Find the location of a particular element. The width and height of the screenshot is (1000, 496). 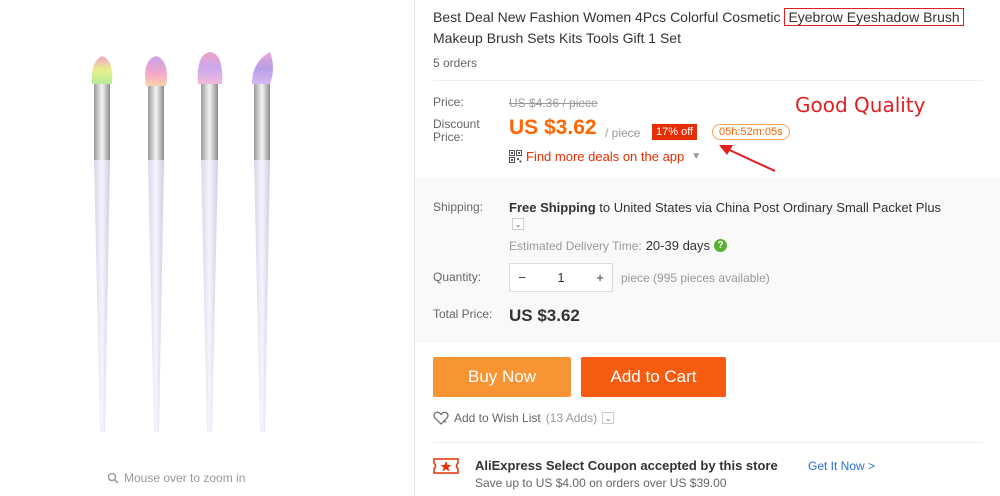

total-price-label: Total Price: is located at coordinates (463, 314).